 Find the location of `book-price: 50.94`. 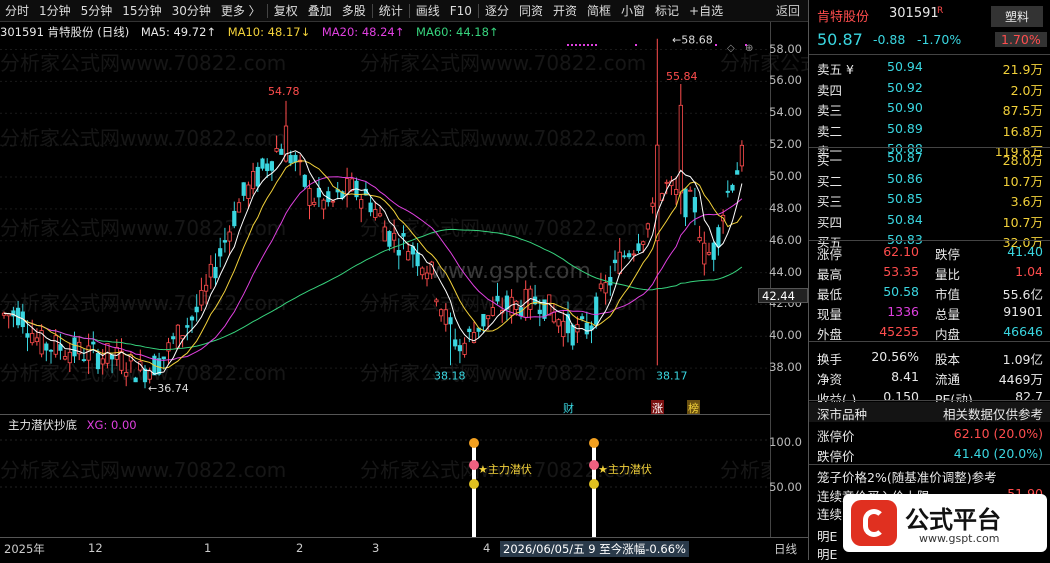

book-price: 50.94 is located at coordinates (905, 66).